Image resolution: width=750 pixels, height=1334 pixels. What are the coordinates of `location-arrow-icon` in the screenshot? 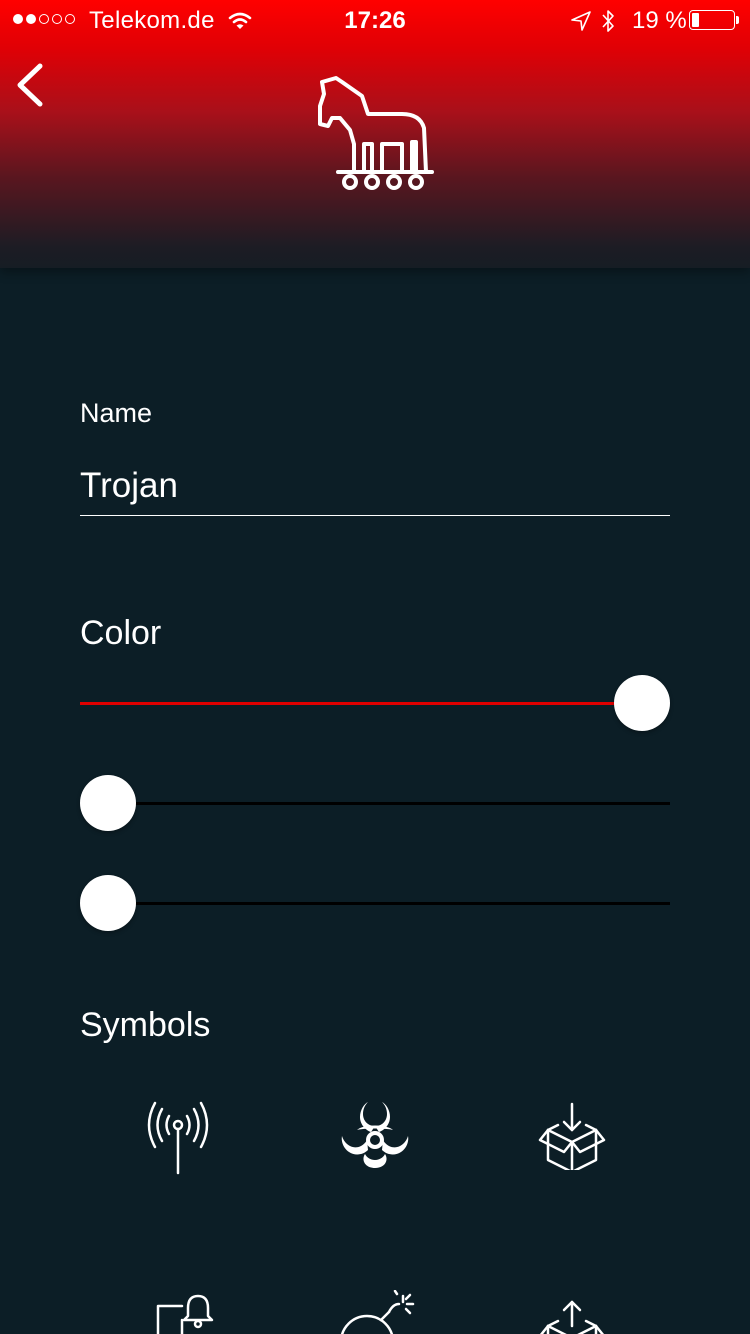 It's located at (581, 24).